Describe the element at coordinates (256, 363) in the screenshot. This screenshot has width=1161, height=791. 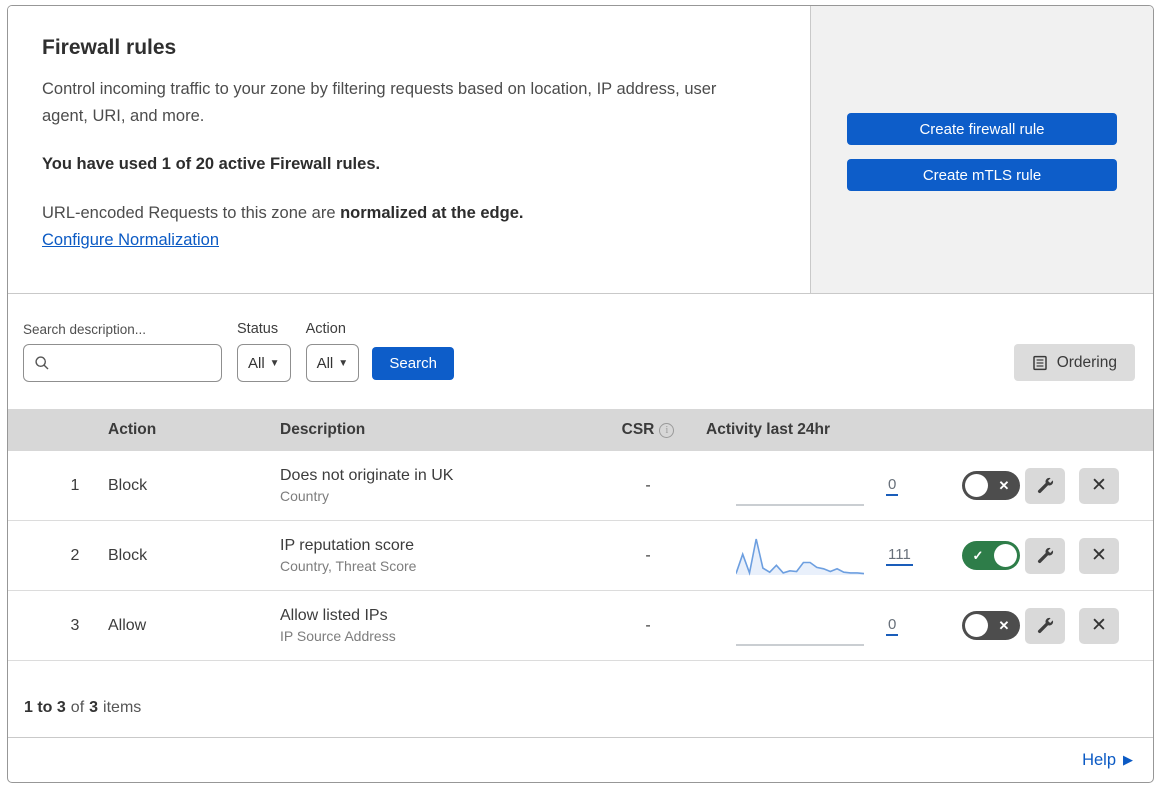
I see `status-value: All` at that location.